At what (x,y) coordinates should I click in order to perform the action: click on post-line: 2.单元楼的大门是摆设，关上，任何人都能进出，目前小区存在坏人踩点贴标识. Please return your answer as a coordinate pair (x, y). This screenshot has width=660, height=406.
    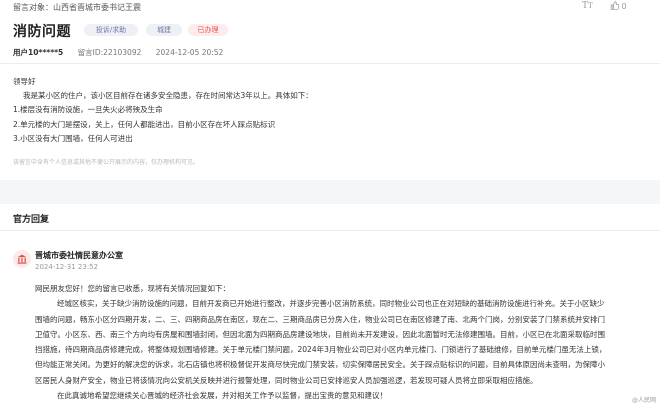
    Looking at the image, I should click on (144, 124).